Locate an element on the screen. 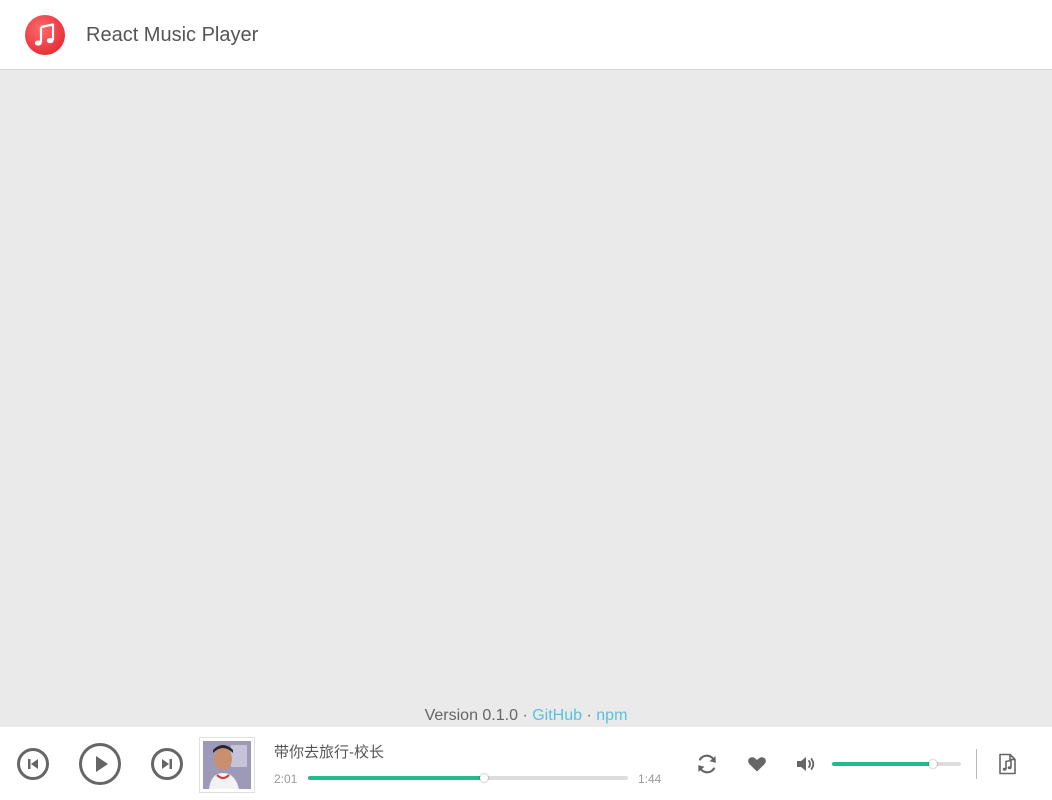 The height and width of the screenshot is (800, 1052). time-elapsed: 2:01 is located at coordinates (286, 779).